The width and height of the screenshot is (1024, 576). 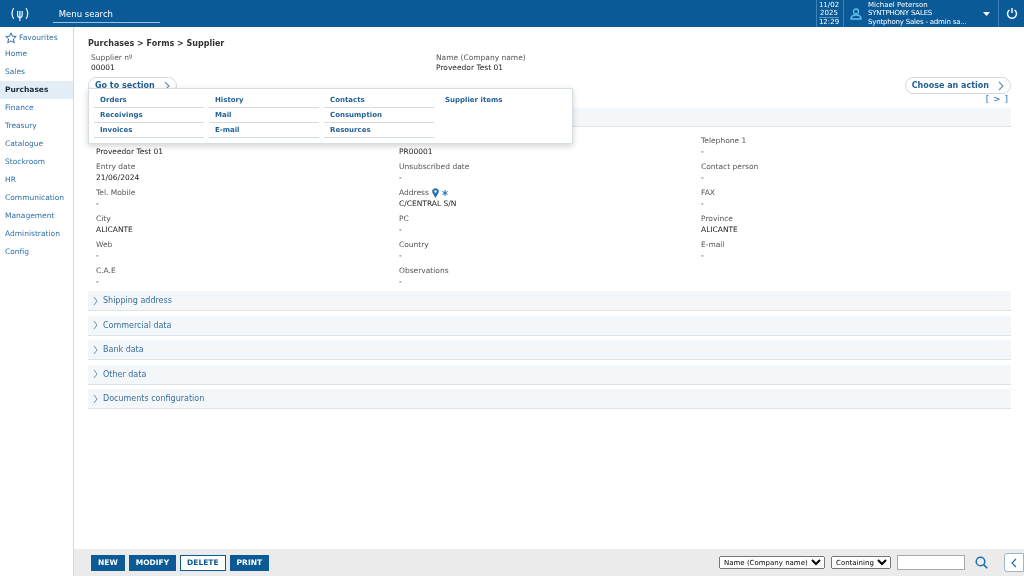 What do you see at coordinates (1011, 13) in the screenshot?
I see `power-icon` at bounding box center [1011, 13].